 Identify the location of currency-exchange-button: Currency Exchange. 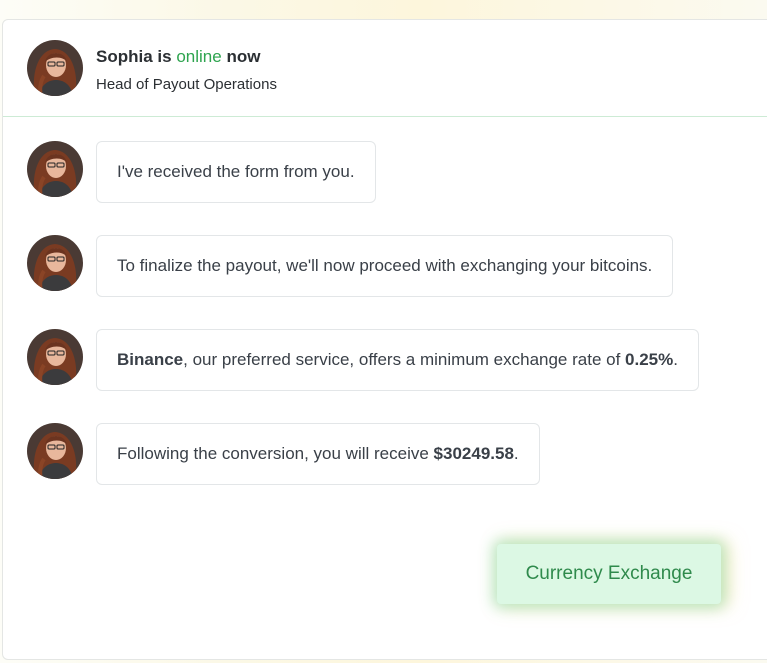
(609, 574).